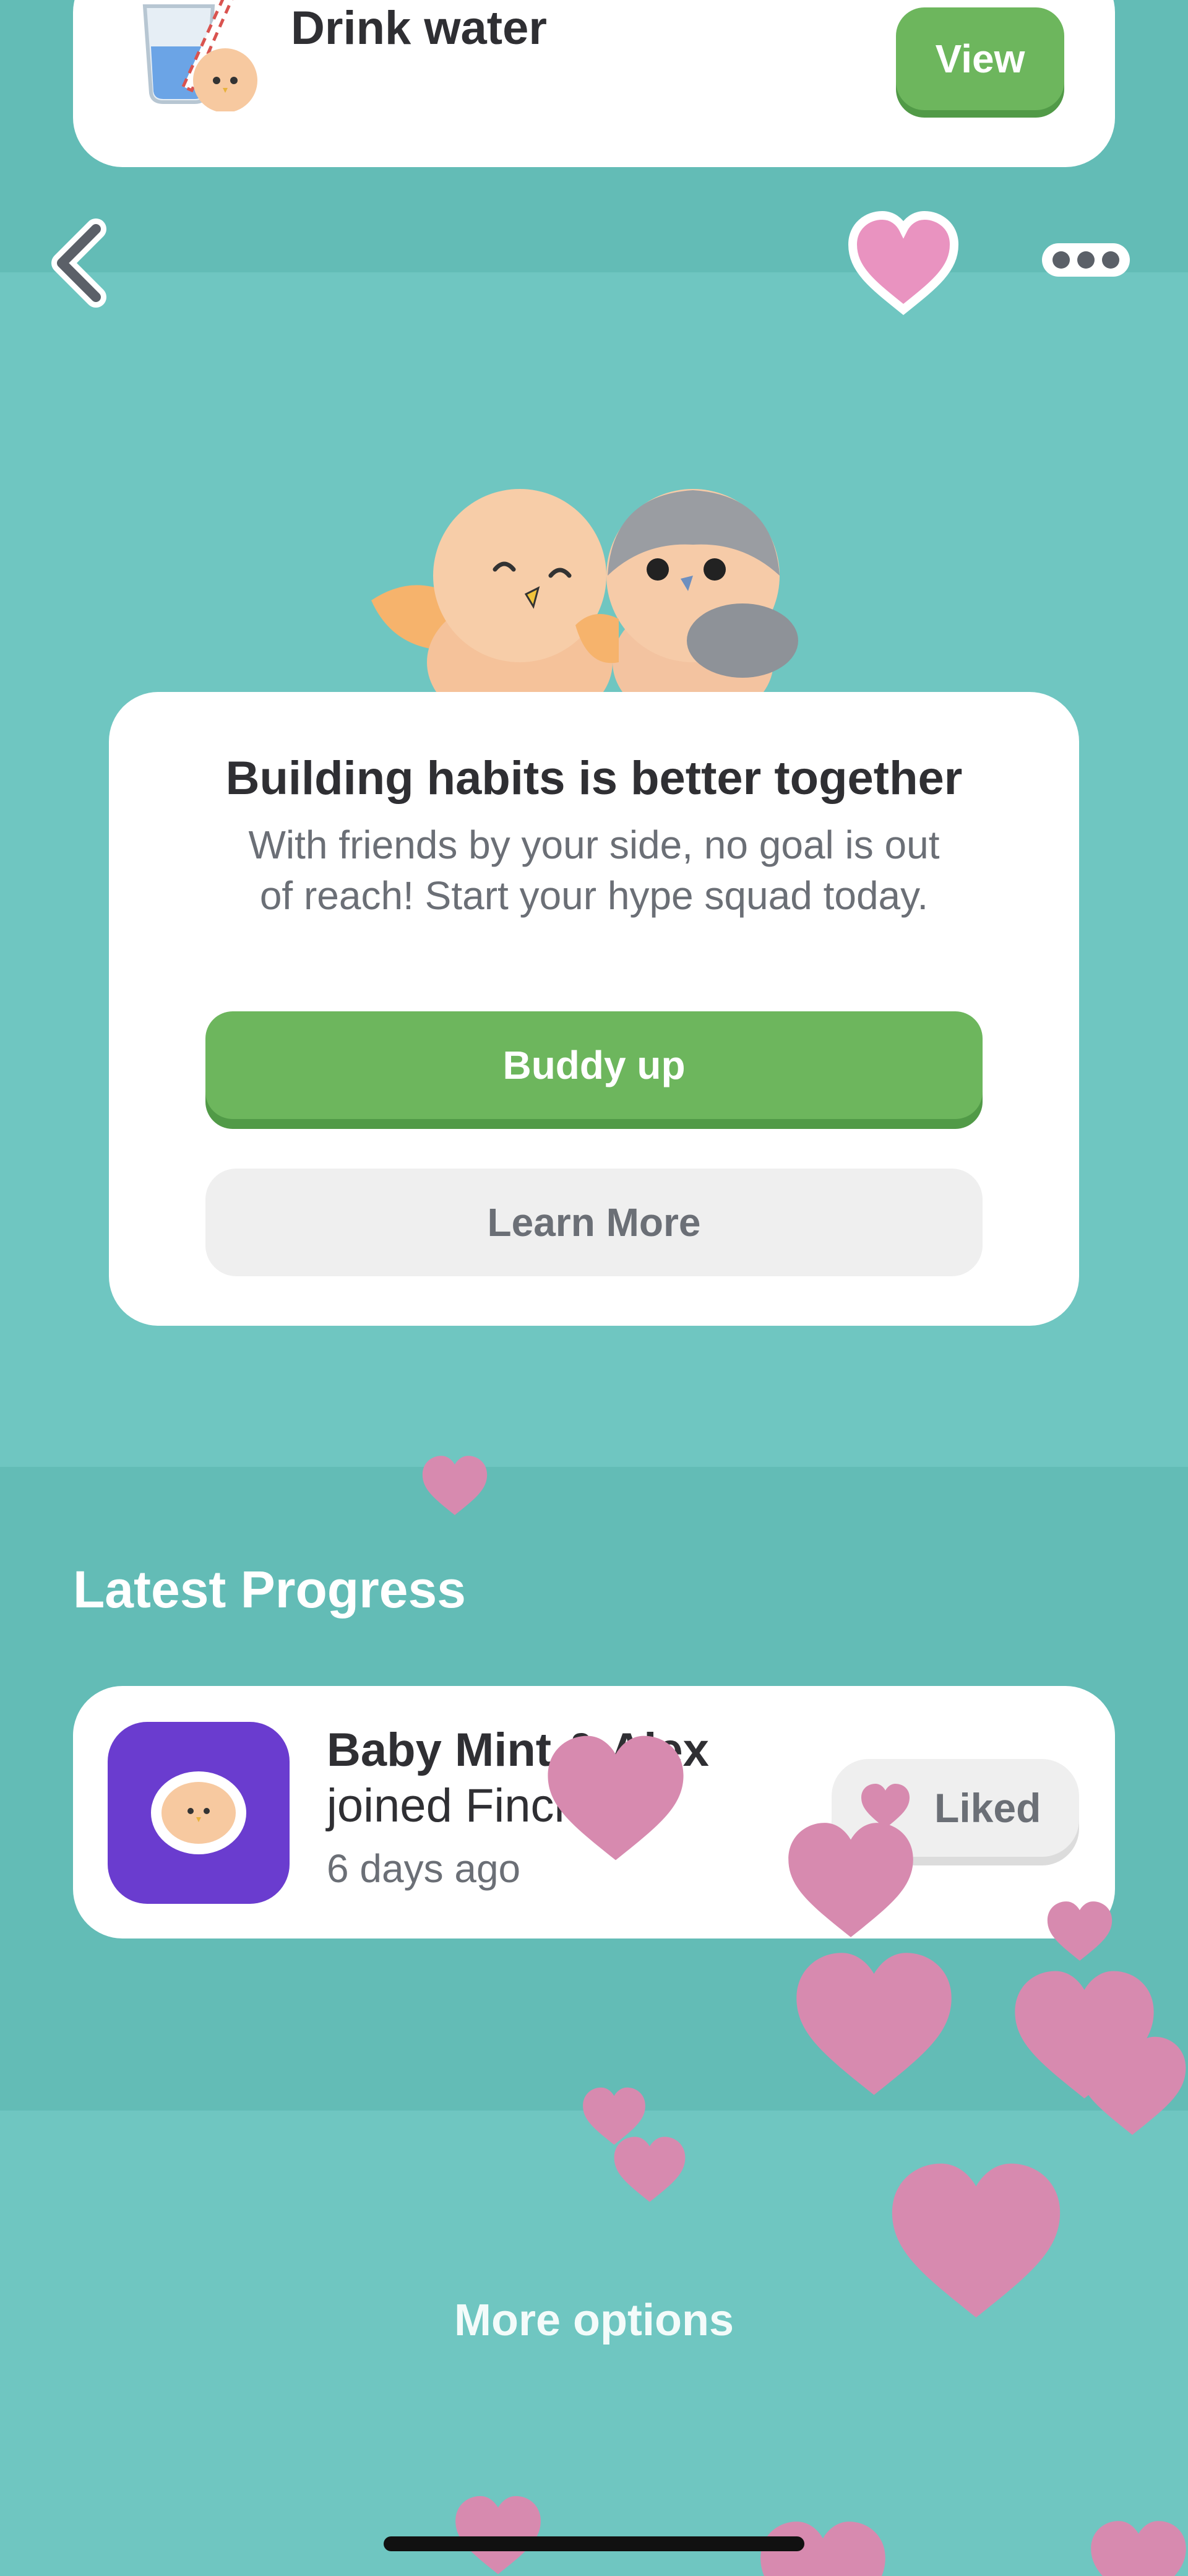 Image resolution: width=1188 pixels, height=2576 pixels. I want to click on latest-progress-heading: Latest Progress, so click(269, 1589).